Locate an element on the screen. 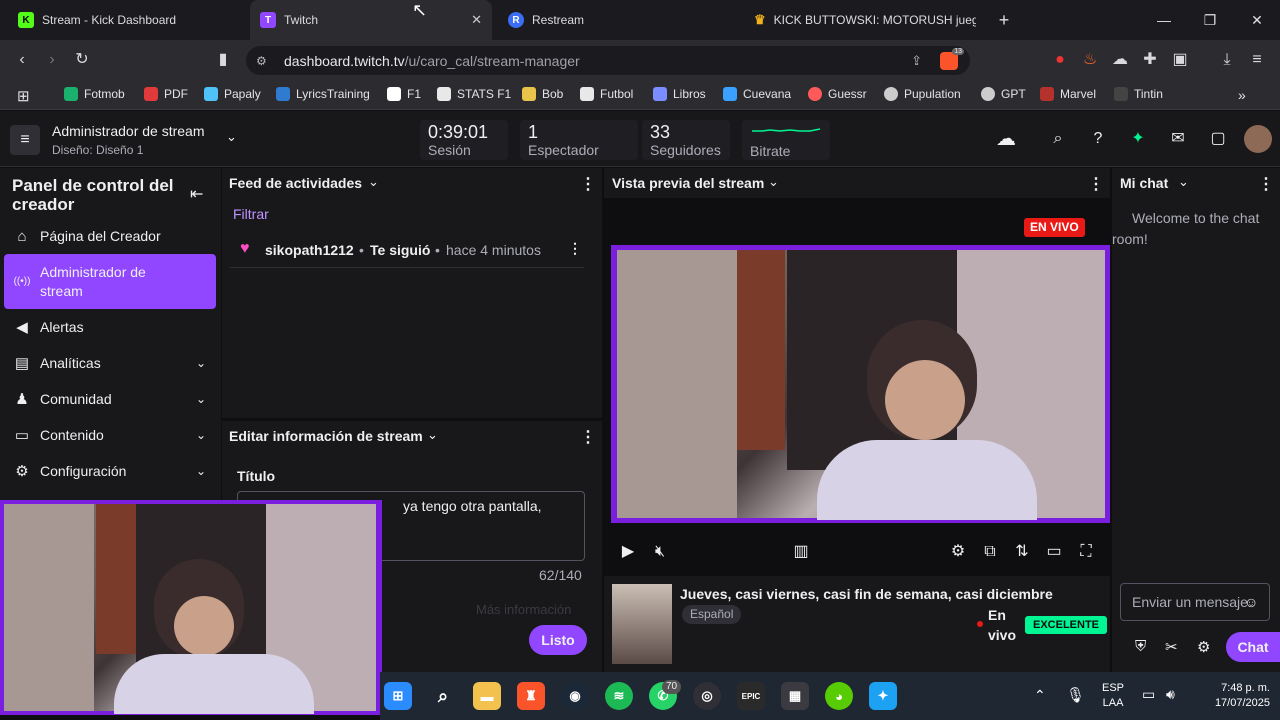 This screenshot has height=720, width=1280. stream-video is located at coordinates (861, 385).